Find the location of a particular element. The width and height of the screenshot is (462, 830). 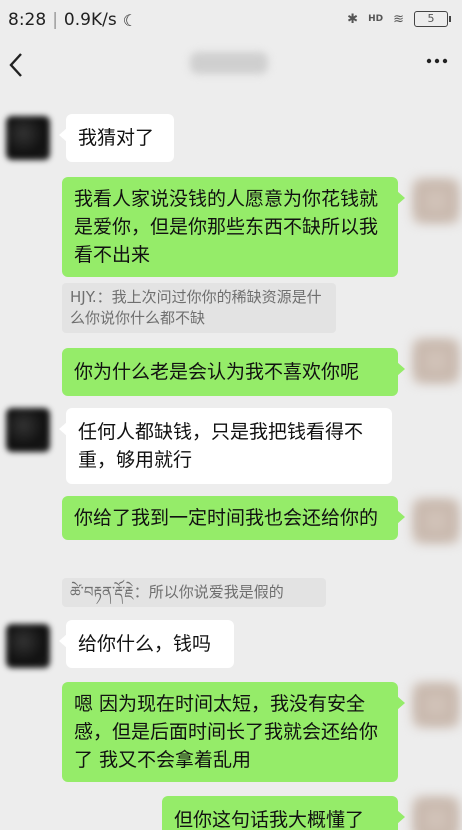

message-text: 你给了我到一定时间我也会还给你的 is located at coordinates (226, 518).